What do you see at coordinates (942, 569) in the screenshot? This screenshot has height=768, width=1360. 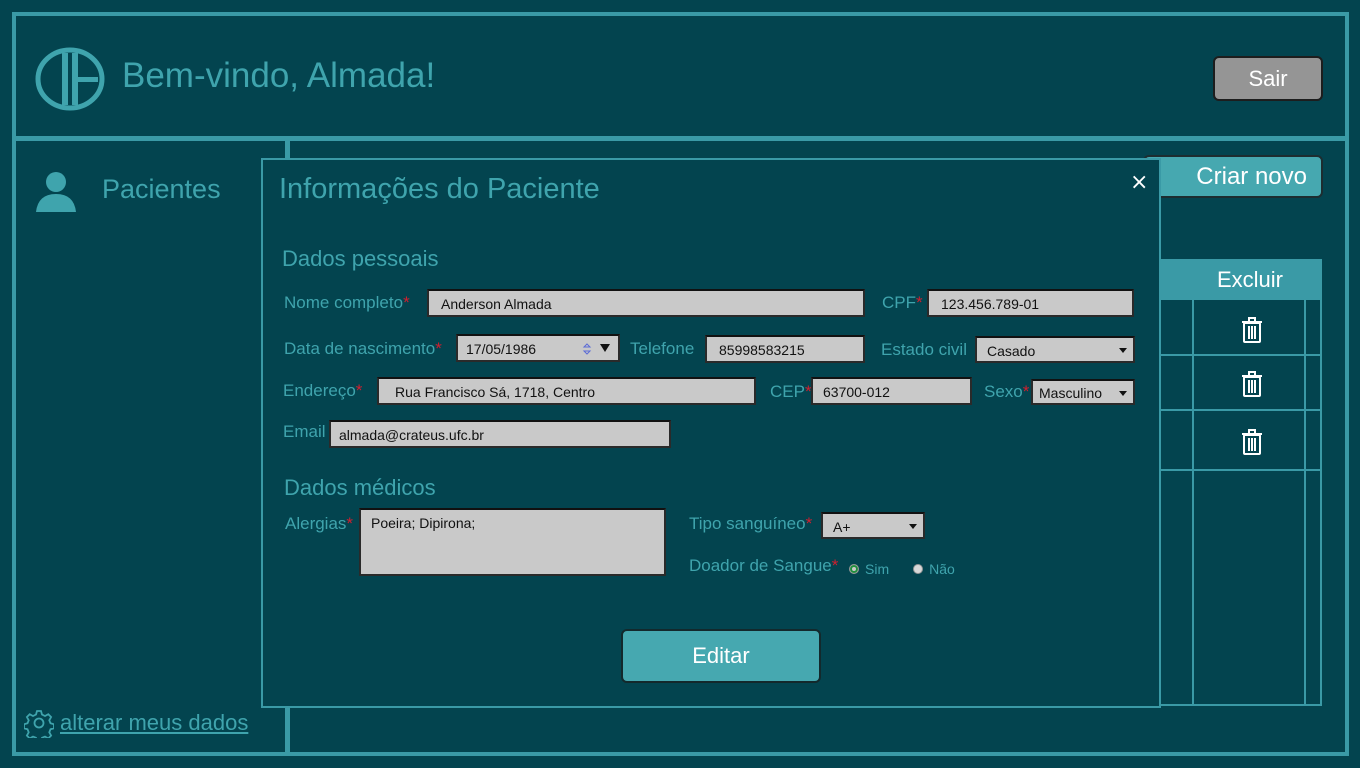 I see `radio-donor-no-label: Não` at bounding box center [942, 569].